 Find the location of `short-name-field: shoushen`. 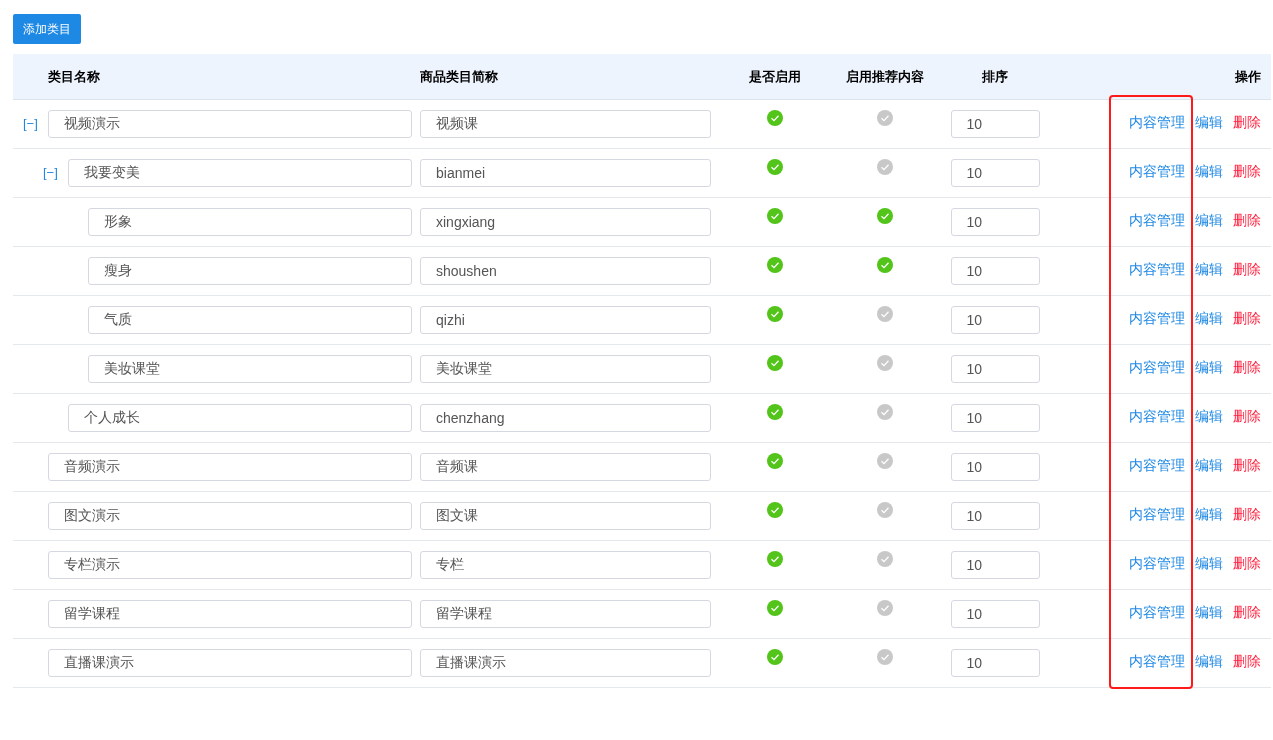

short-name-field: shoushen is located at coordinates (565, 271).